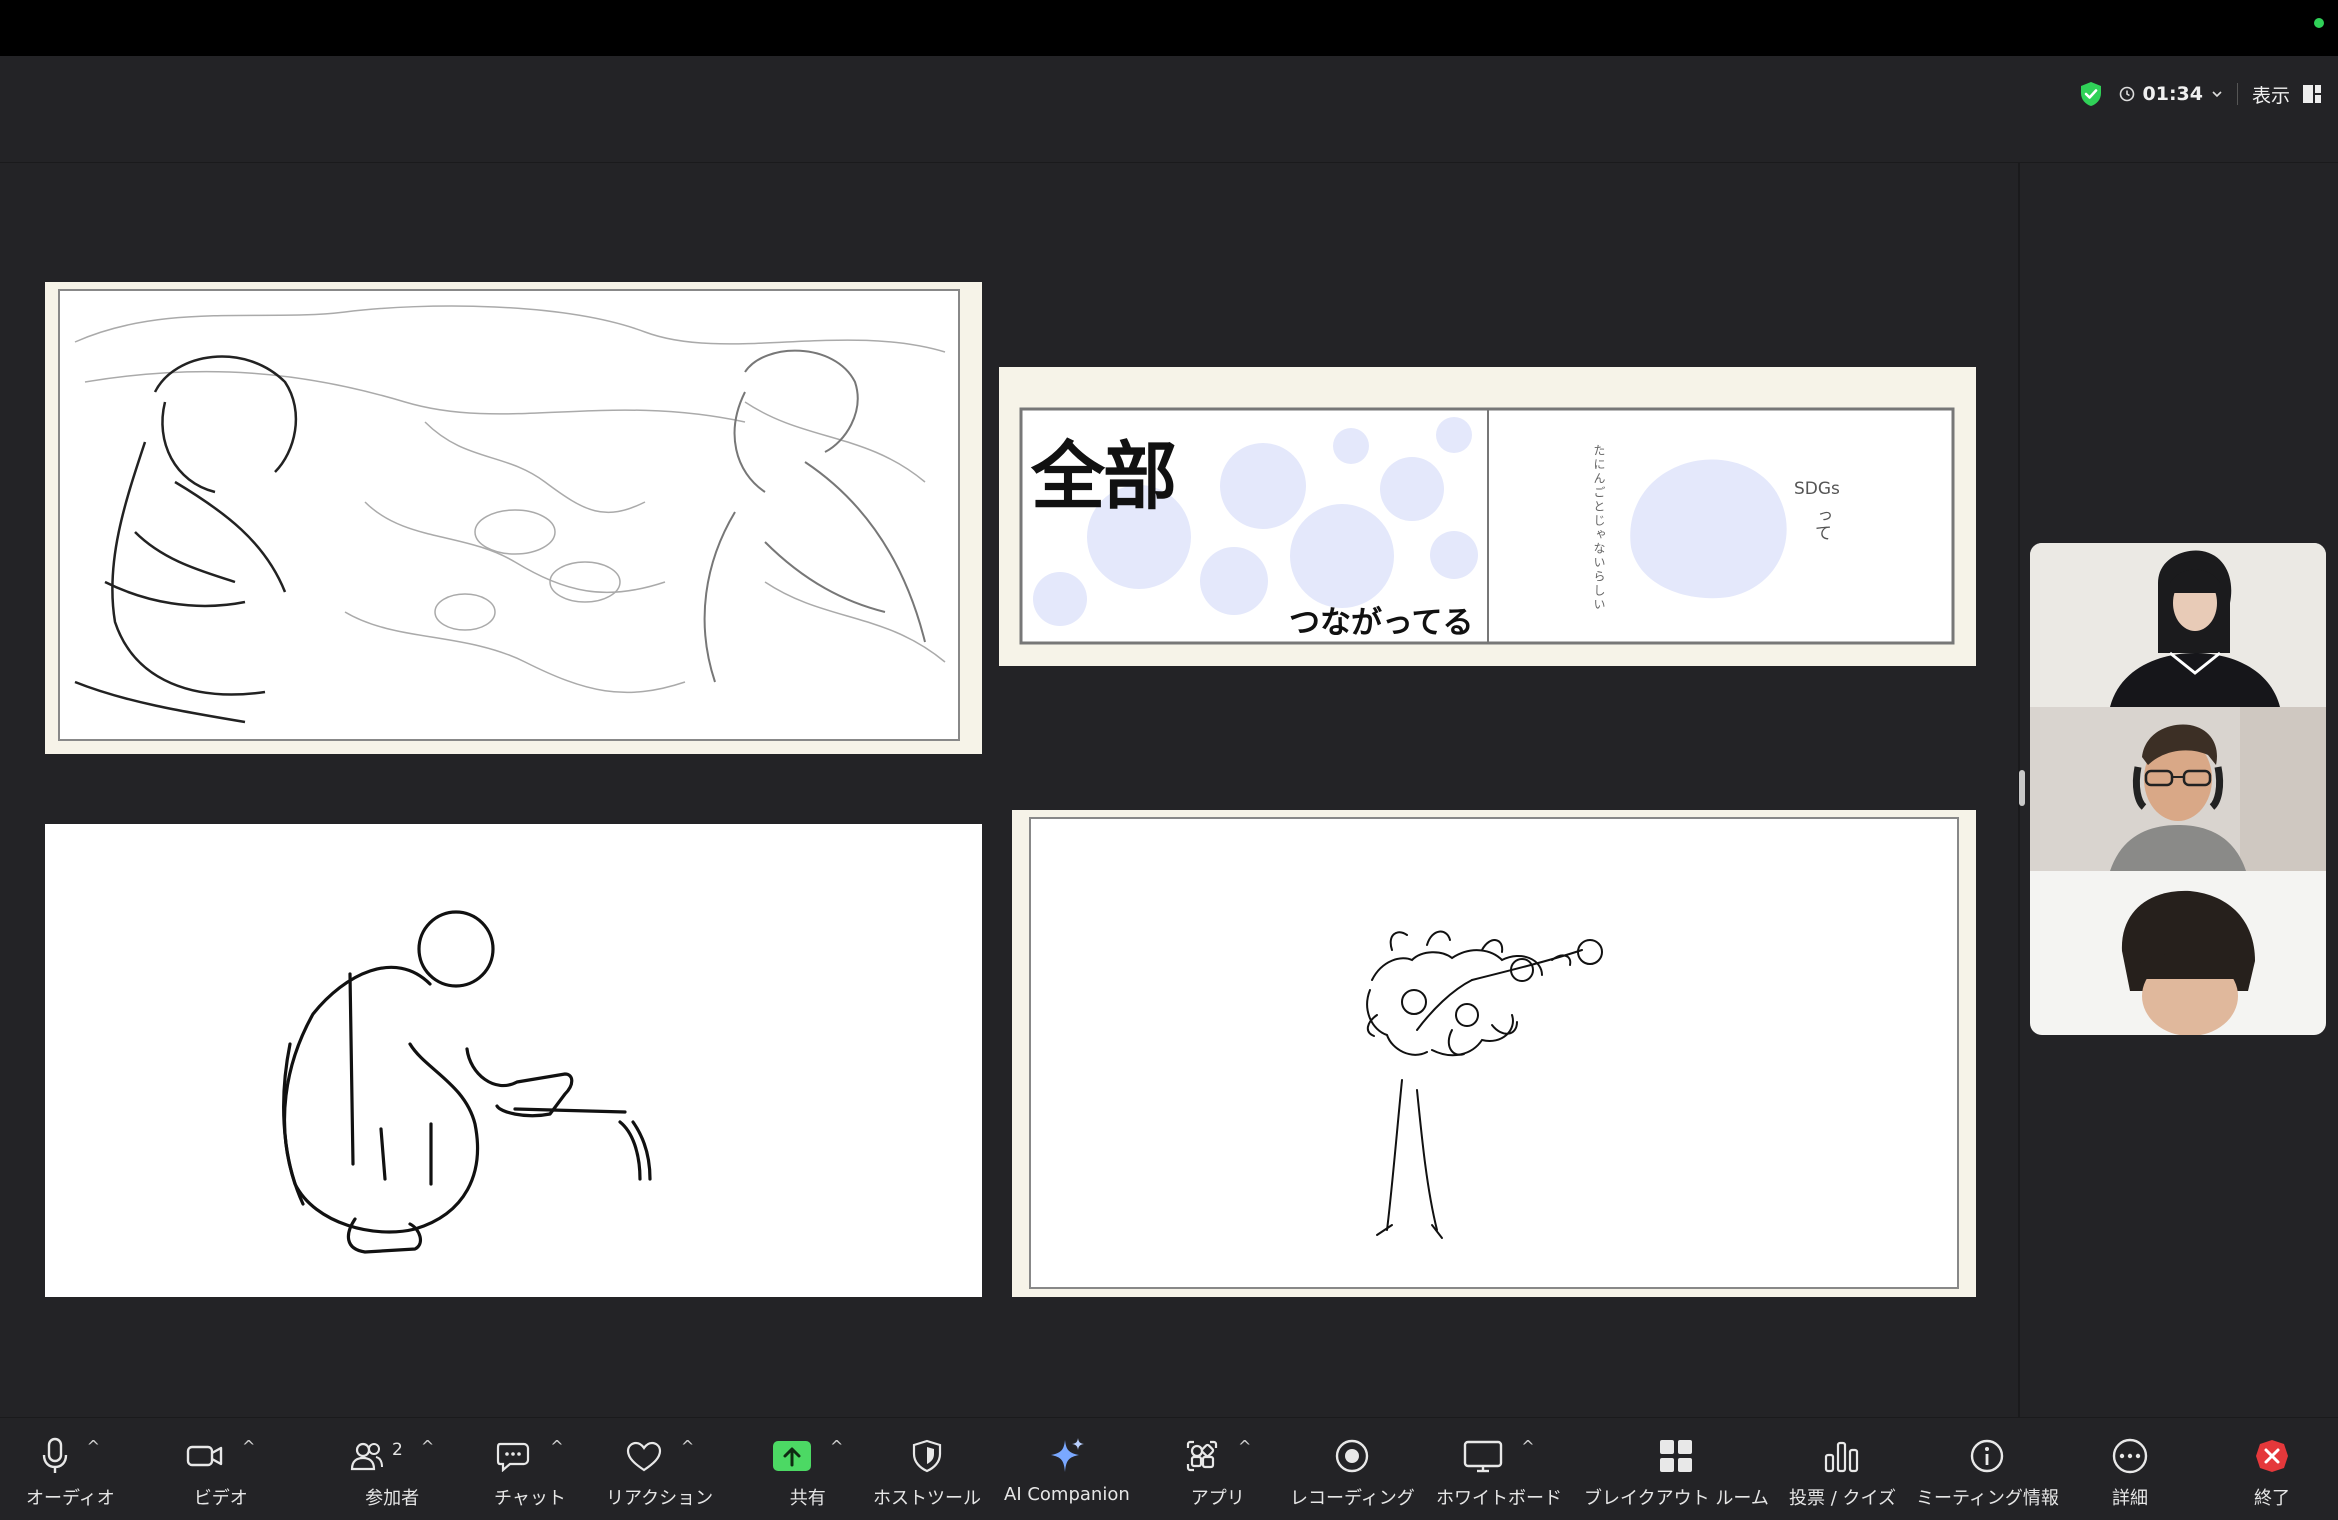  I want to click on record-icon, so click(1352, 1456).